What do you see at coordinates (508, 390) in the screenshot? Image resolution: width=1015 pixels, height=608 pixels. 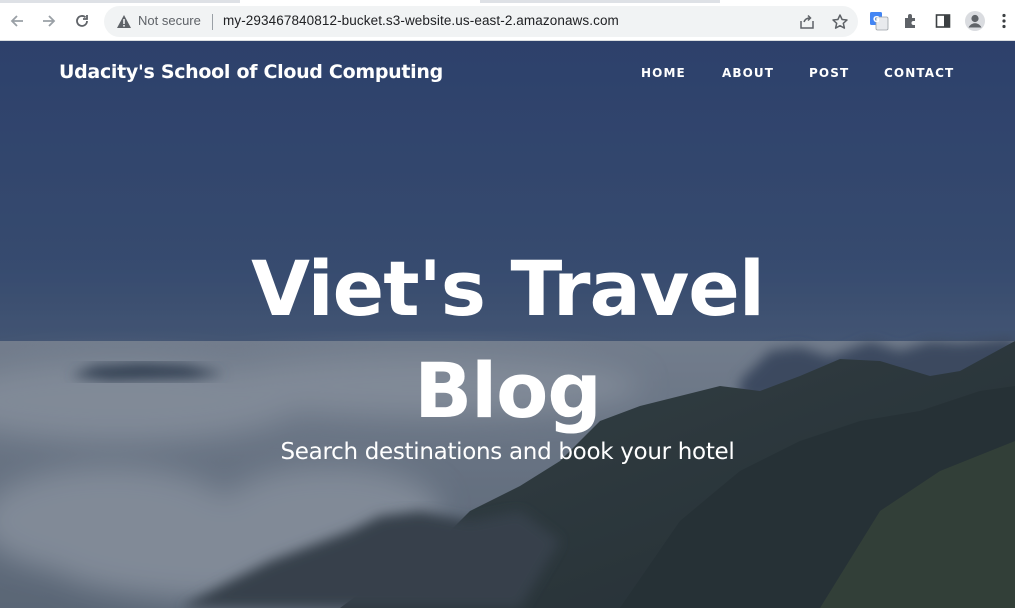 I see `hero-title-line2: Blog` at bounding box center [508, 390].